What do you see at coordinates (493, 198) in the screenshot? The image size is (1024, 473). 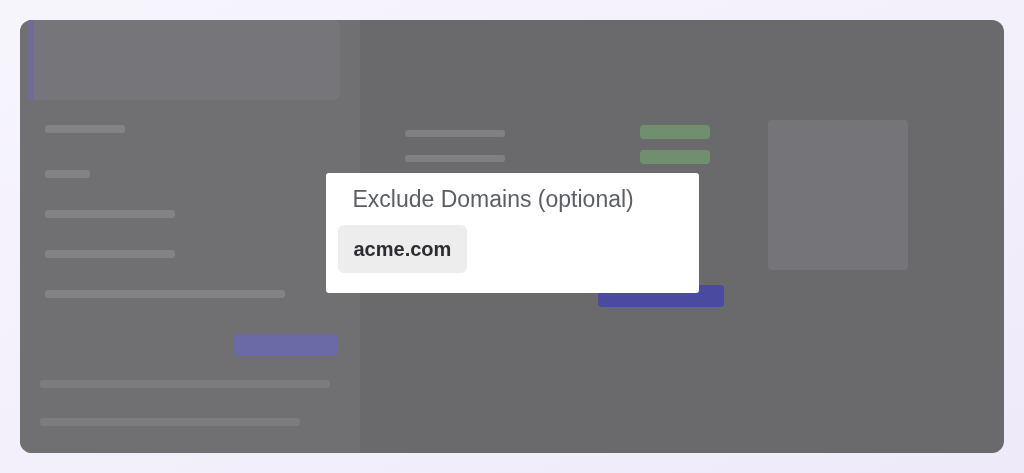 I see `popup-title: Exclude Domains (optional)` at bounding box center [493, 198].